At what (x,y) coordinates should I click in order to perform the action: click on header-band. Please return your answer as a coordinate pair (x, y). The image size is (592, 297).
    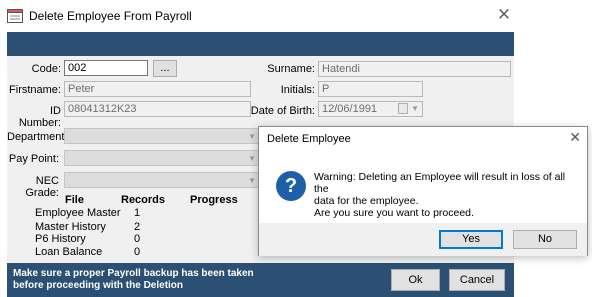
    Looking at the image, I should click on (260, 44).